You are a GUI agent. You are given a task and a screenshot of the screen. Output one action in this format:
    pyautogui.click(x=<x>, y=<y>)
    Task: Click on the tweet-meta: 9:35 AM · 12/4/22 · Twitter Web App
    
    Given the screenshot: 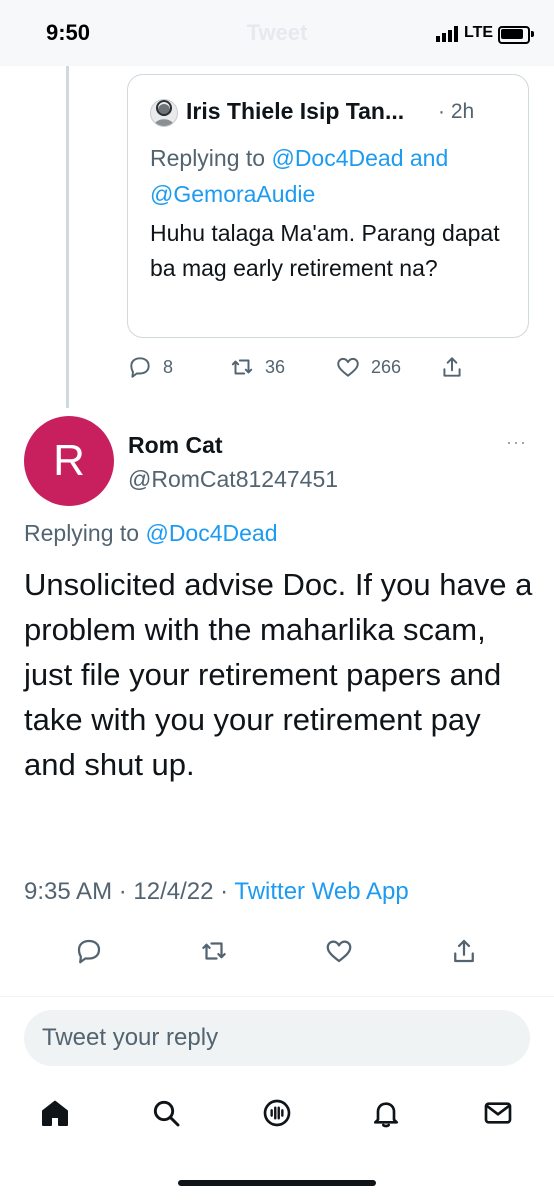 What is the action you would take?
    pyautogui.click(x=216, y=892)
    